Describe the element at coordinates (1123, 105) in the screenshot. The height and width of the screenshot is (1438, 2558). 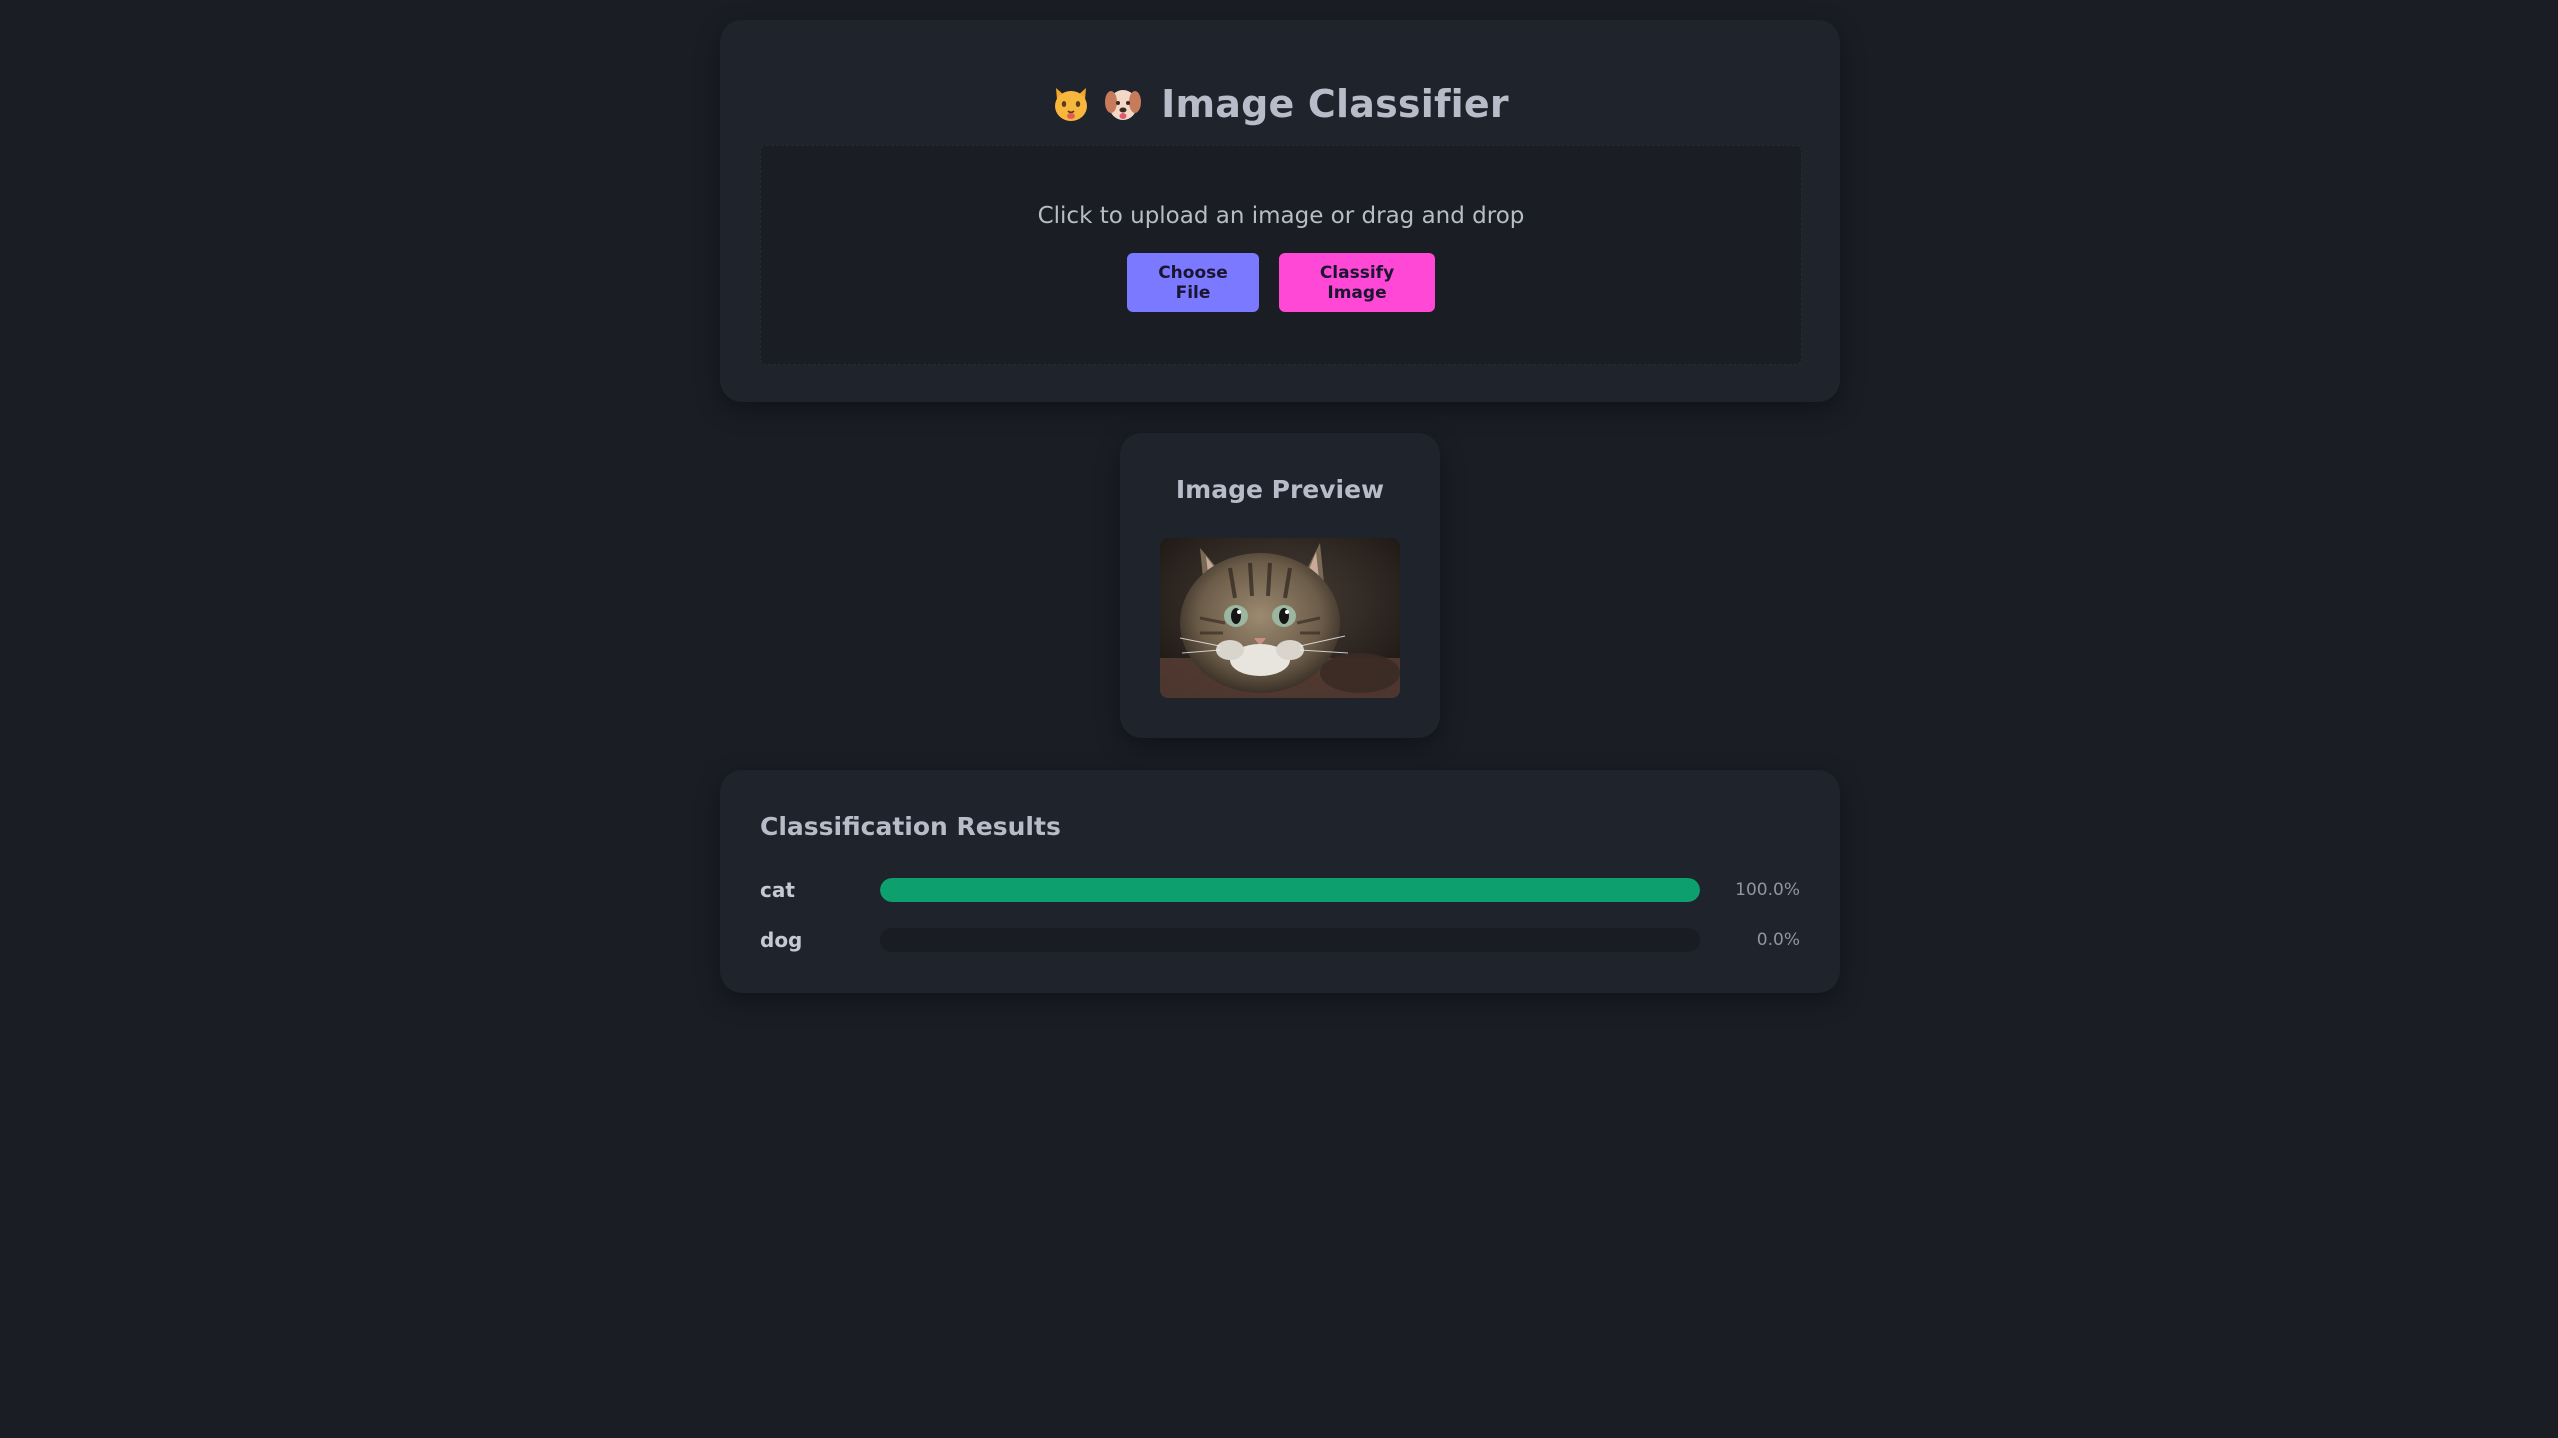
I see `dog-face-icon` at that location.